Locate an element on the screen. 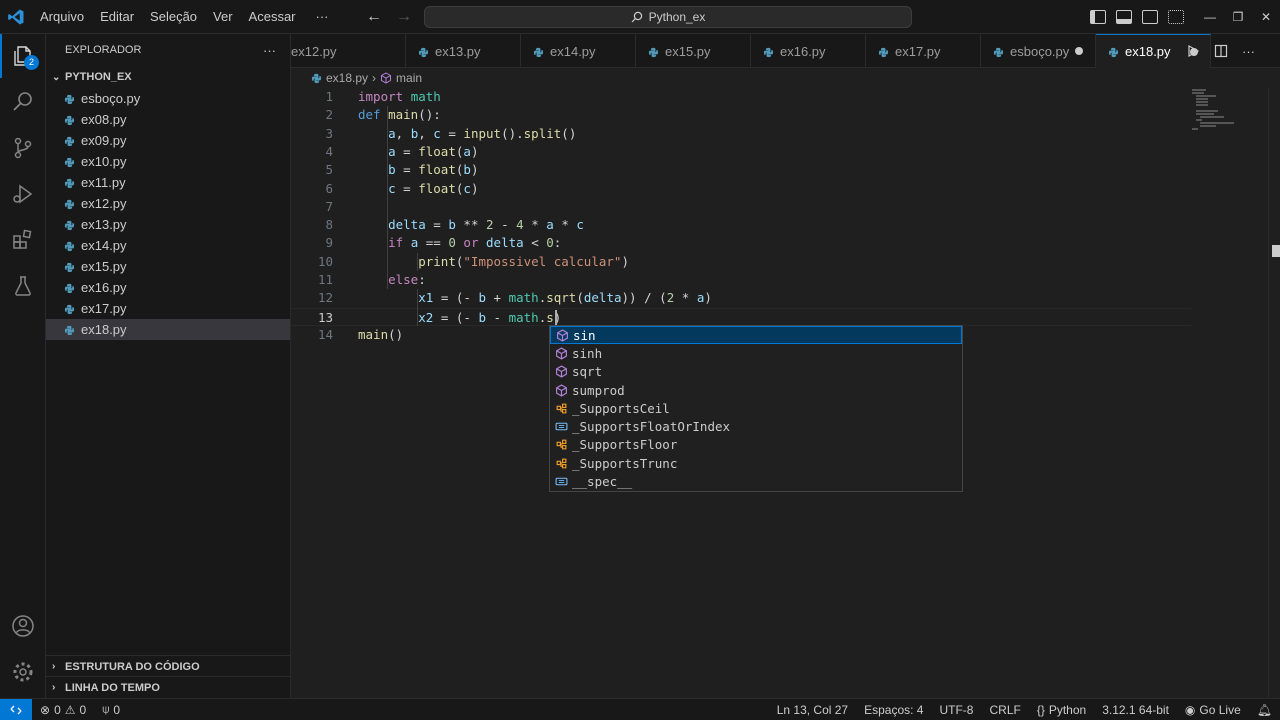  folder-header: ⌄ PYTHON_EX is located at coordinates (168, 77).